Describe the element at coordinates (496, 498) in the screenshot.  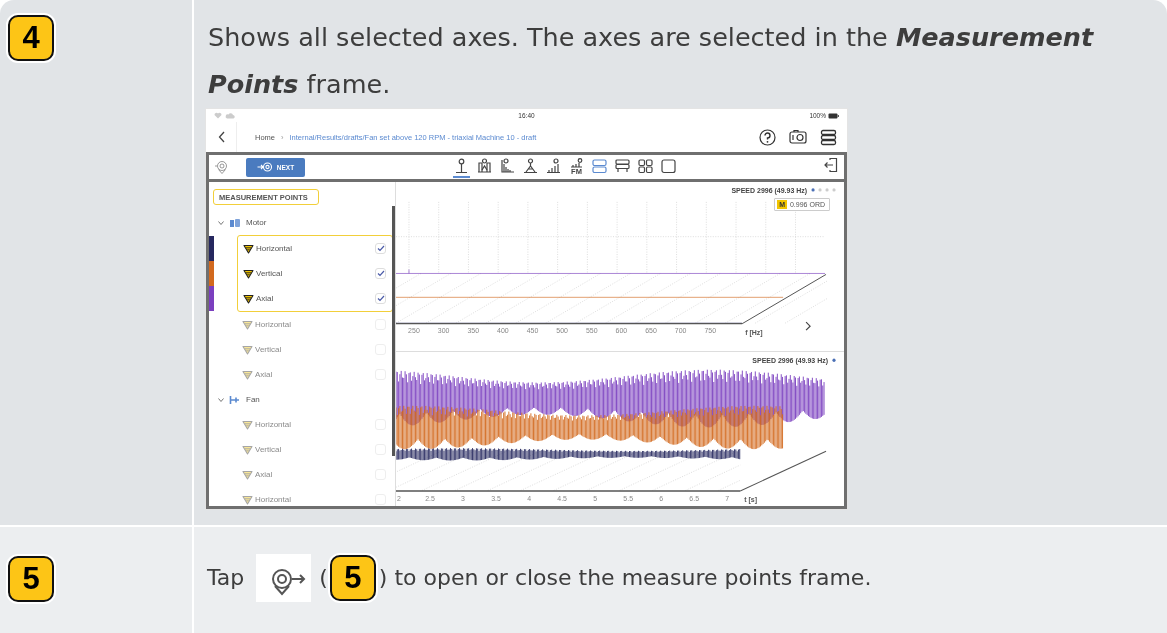
I see `axis-tick-label: 3.5` at that location.